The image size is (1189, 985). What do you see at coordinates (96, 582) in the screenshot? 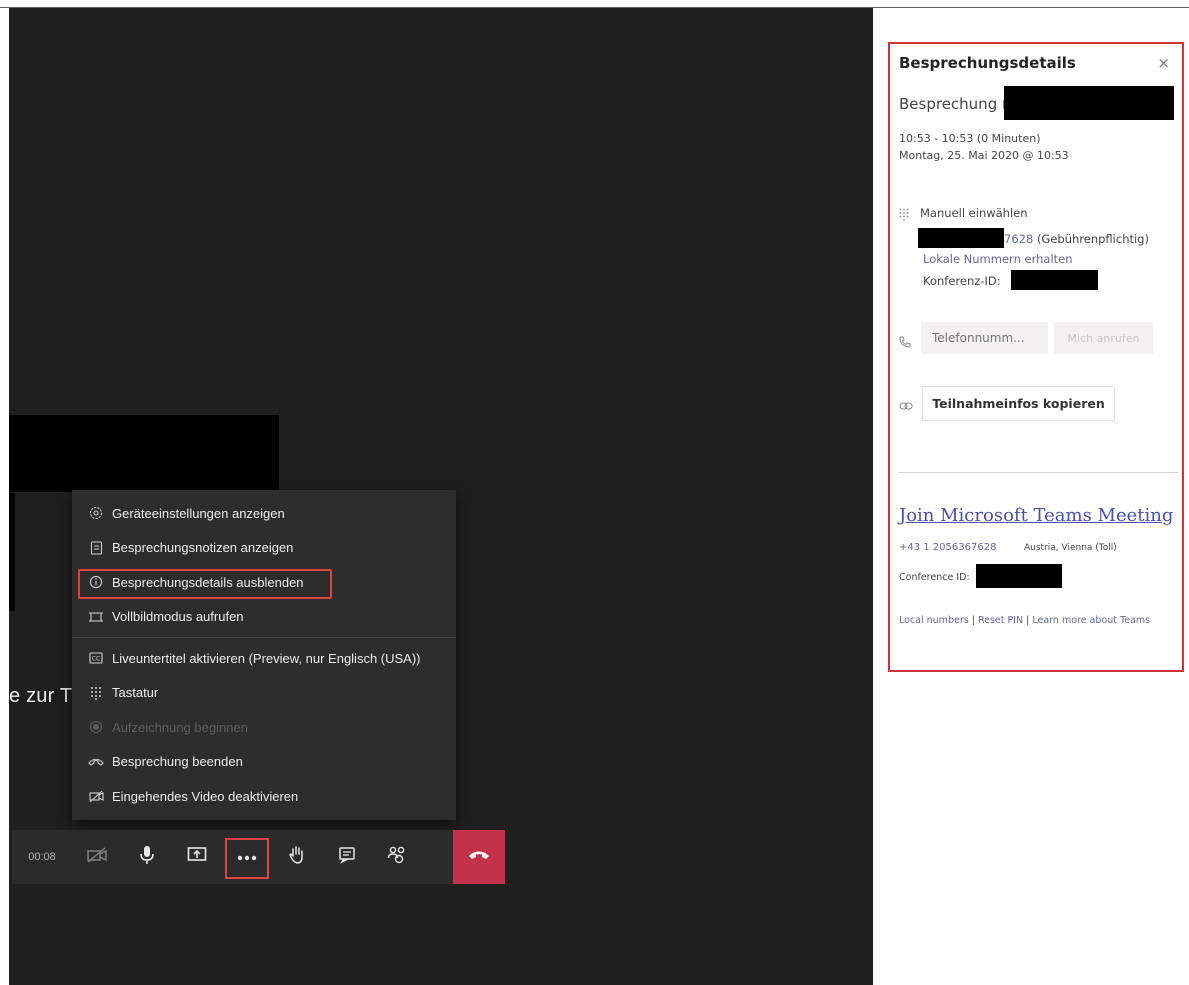
I see `info-icon` at bounding box center [96, 582].